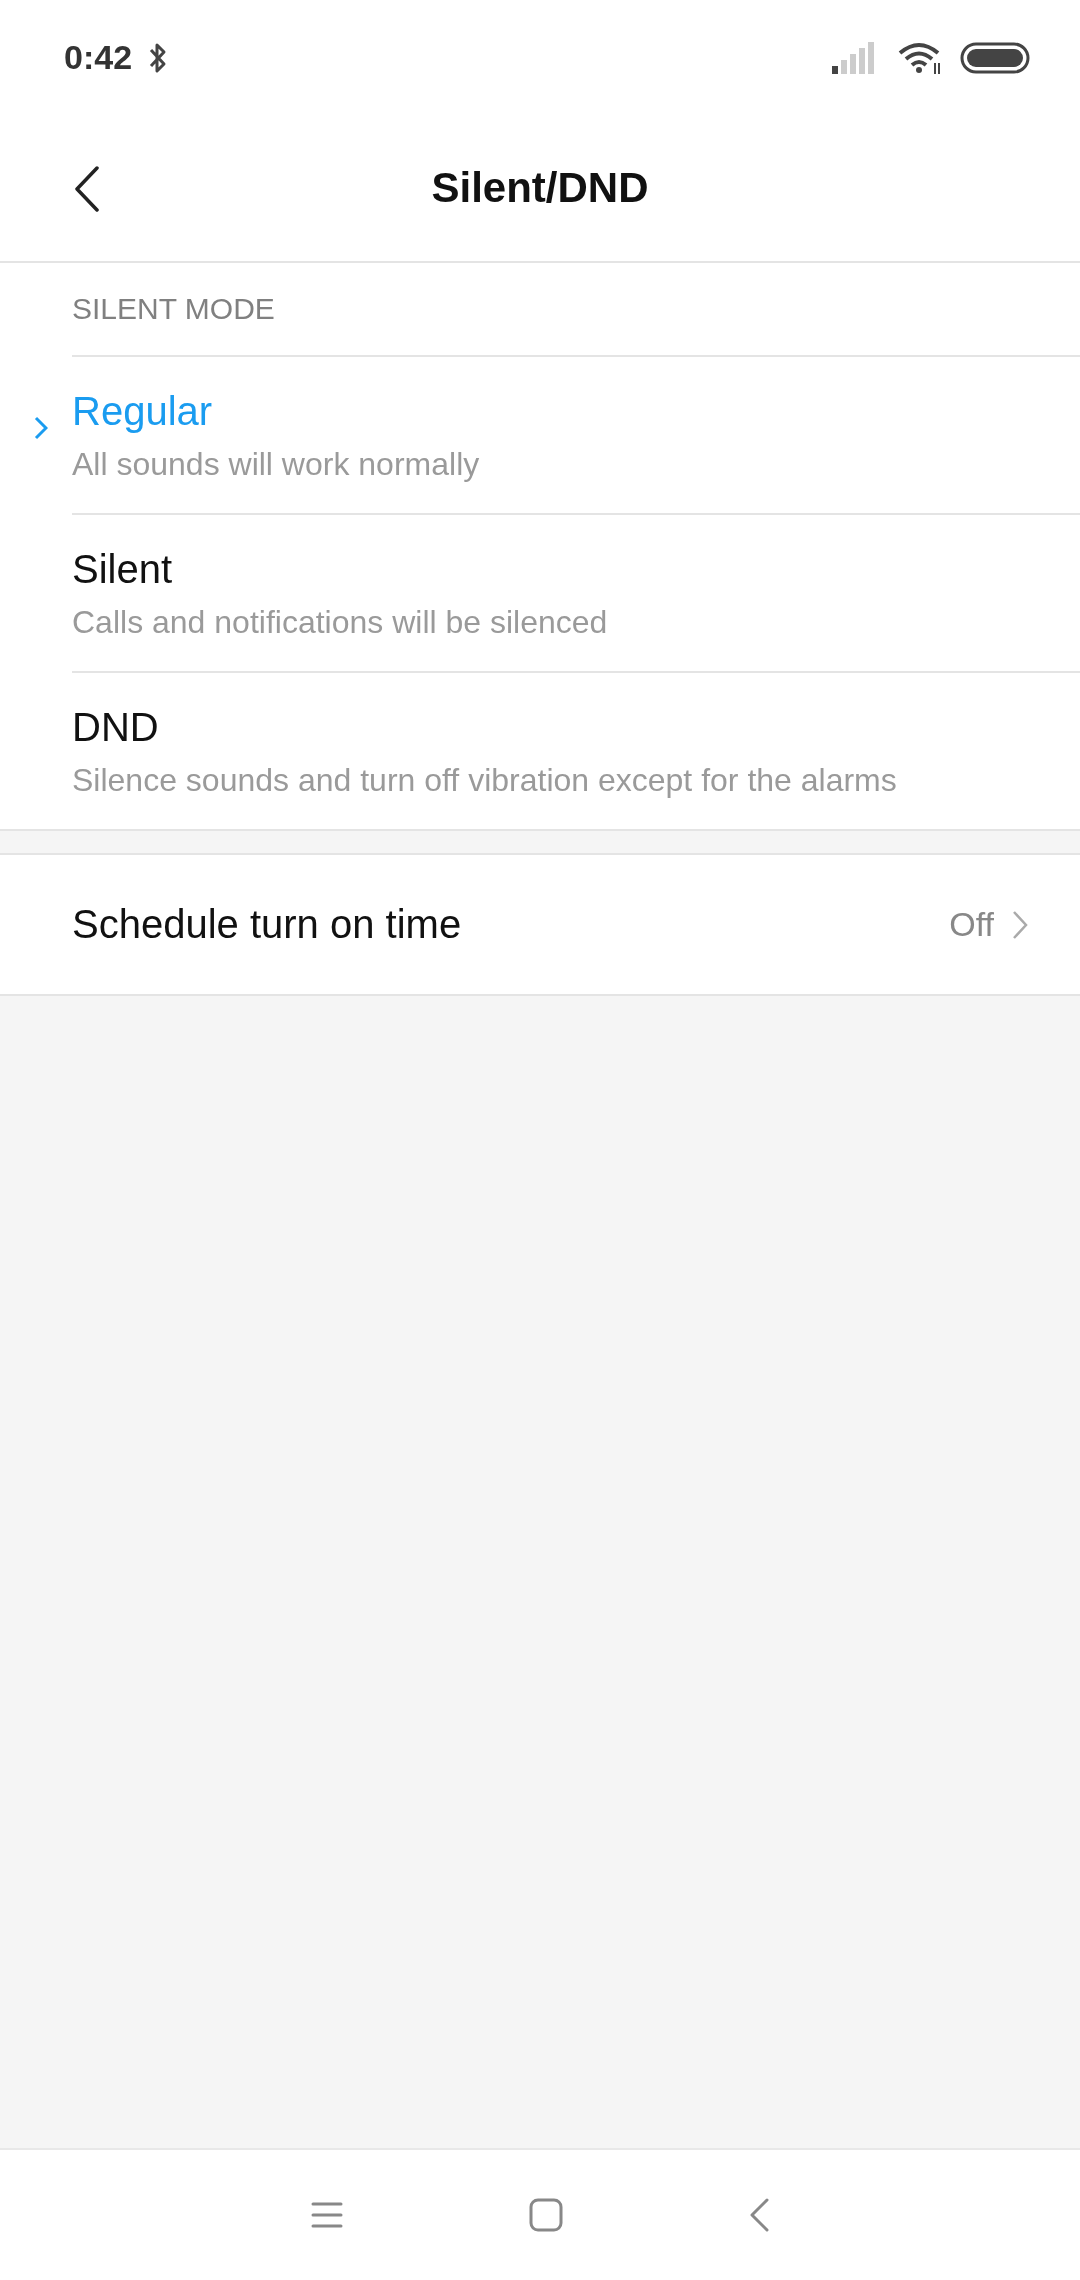  I want to click on mode-description: Silence sounds and turn off vibration except for the alarms, so click(485, 780).